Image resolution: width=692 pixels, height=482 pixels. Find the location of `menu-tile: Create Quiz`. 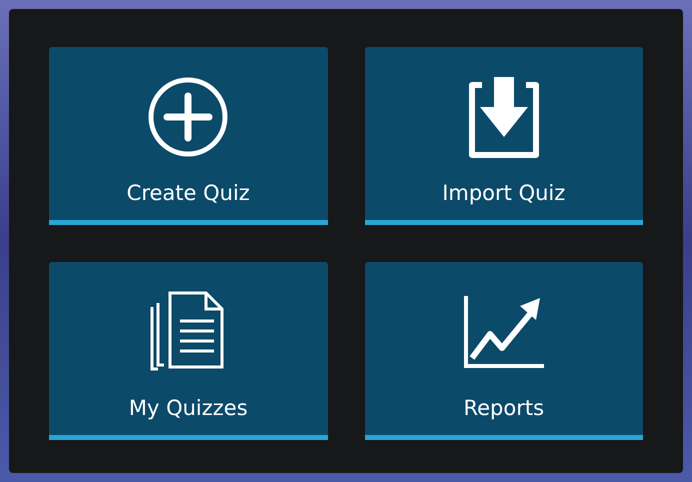

menu-tile: Create Quiz is located at coordinates (188, 136).